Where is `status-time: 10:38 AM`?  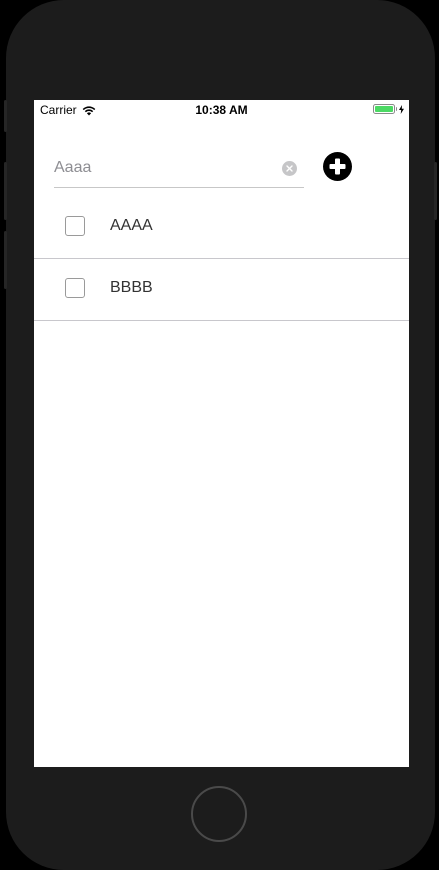
status-time: 10:38 AM is located at coordinates (221, 110).